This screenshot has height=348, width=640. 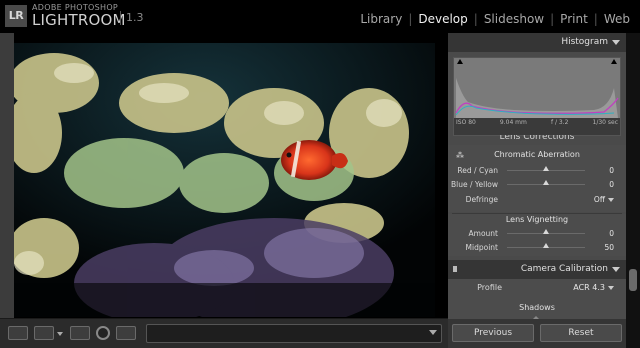 What do you see at coordinates (537, 307) in the screenshot?
I see `shadows-title: Shadows` at bounding box center [537, 307].